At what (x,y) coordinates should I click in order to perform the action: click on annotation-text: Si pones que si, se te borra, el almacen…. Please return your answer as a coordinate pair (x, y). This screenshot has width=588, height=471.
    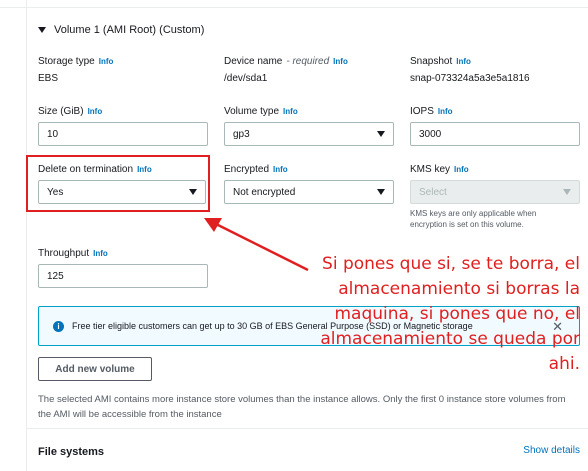
    Looking at the image, I should click on (450, 314).